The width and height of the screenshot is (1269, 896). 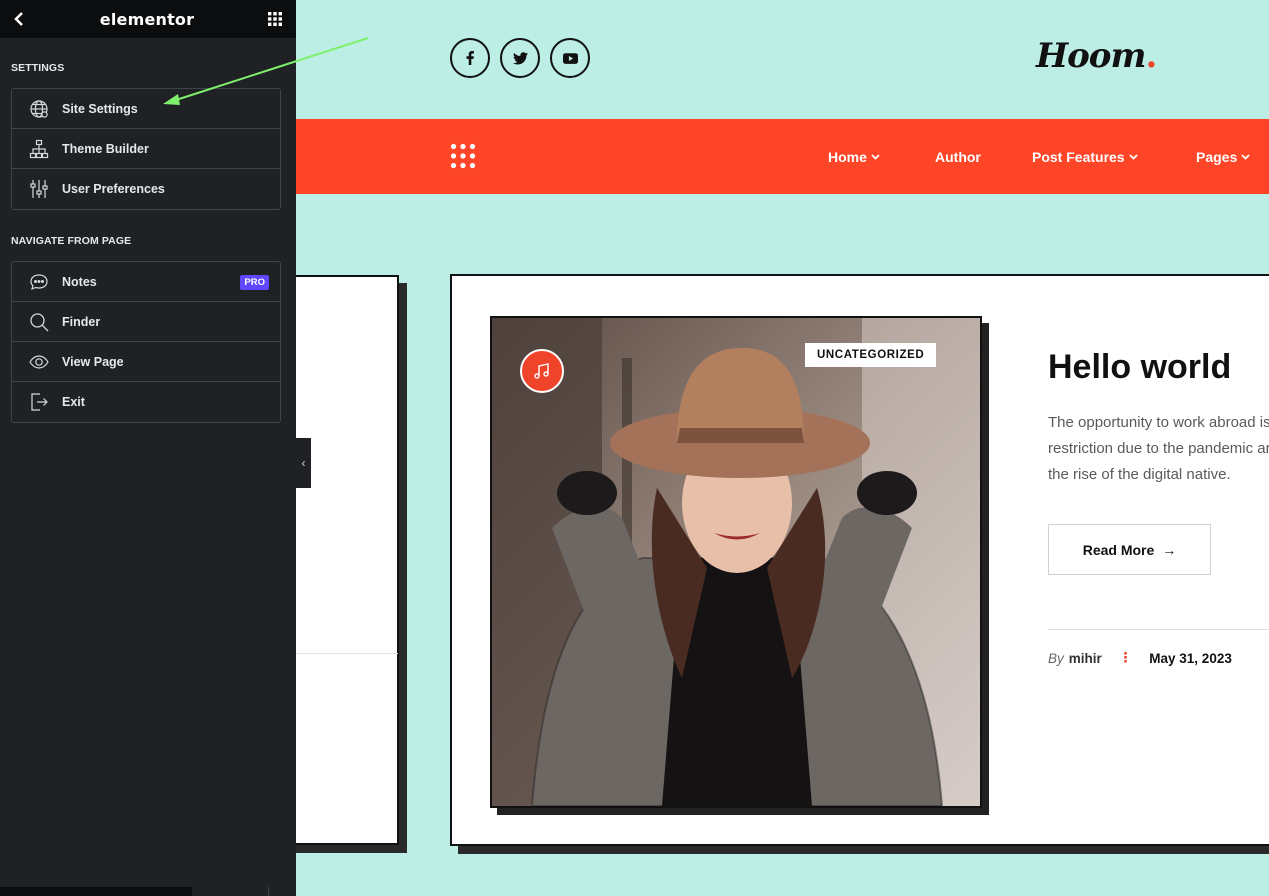 What do you see at coordinates (871, 355) in the screenshot?
I see `category-tag: UNCATEGORIZED` at bounding box center [871, 355].